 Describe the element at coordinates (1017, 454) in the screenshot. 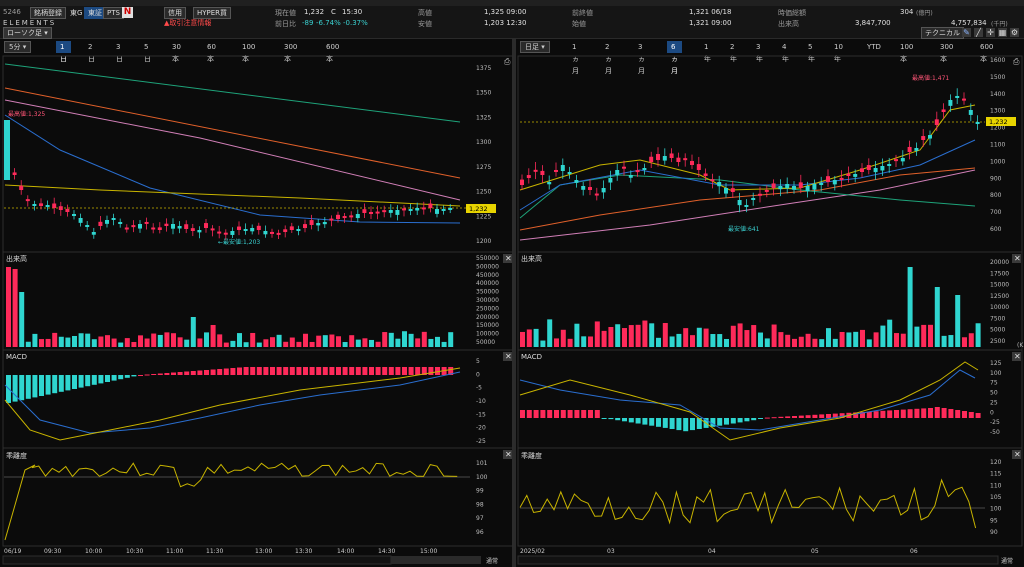

I see `right-psy-close-icon: ✕` at that location.